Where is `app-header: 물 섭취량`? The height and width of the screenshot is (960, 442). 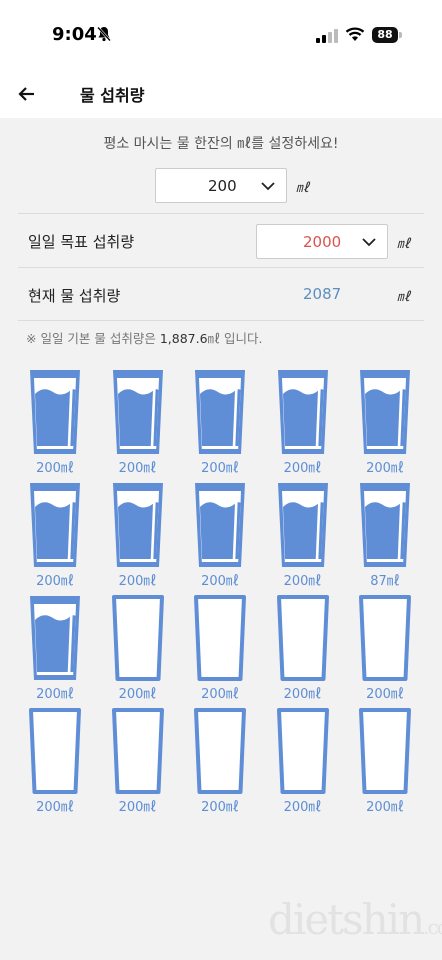
app-header: 물 섭취량 is located at coordinates (221, 95).